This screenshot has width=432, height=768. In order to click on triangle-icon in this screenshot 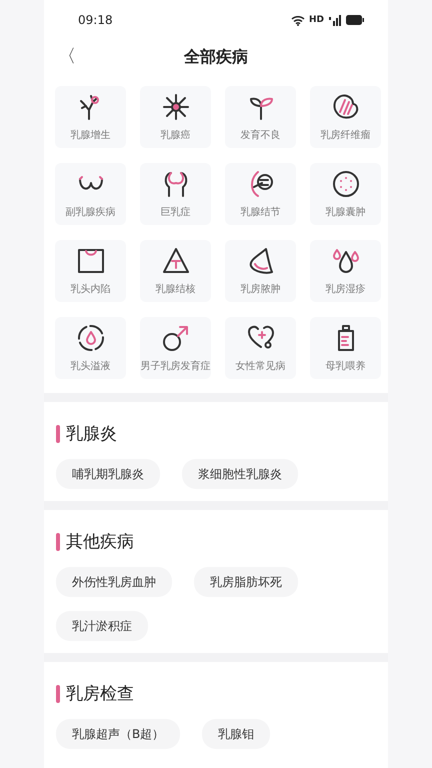, I will do `click(175, 261)`.